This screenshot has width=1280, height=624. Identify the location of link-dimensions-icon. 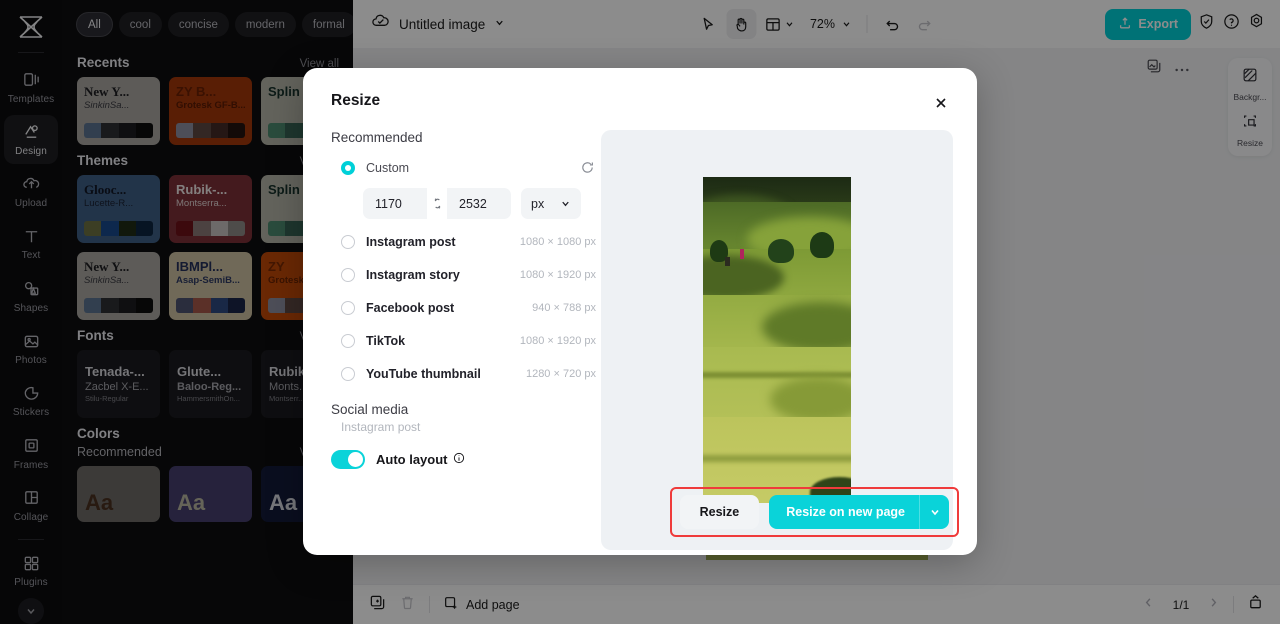
(437, 203).